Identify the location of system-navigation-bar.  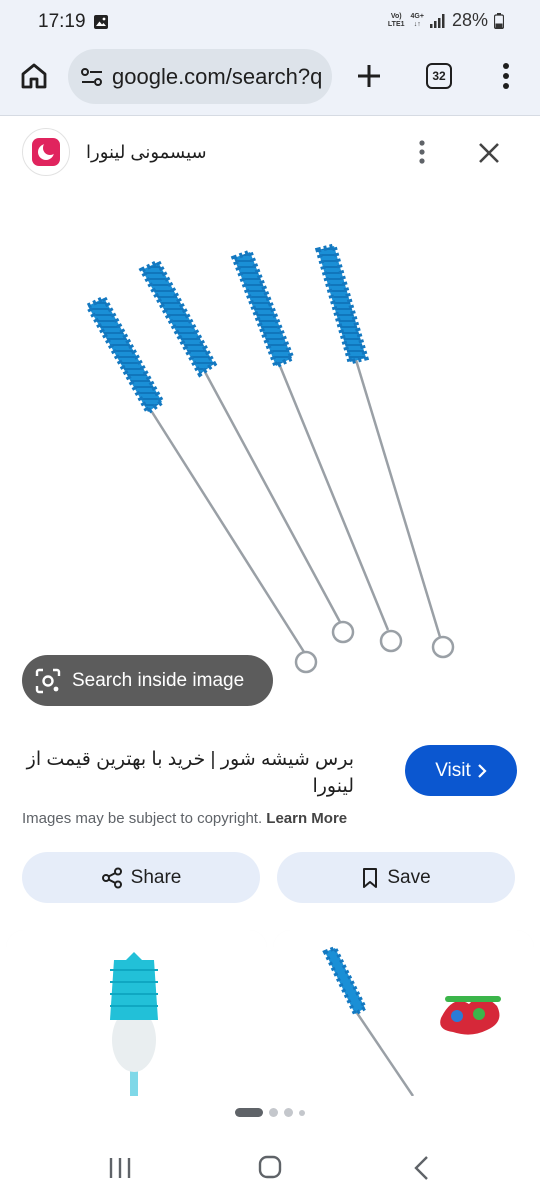
(270, 1165).